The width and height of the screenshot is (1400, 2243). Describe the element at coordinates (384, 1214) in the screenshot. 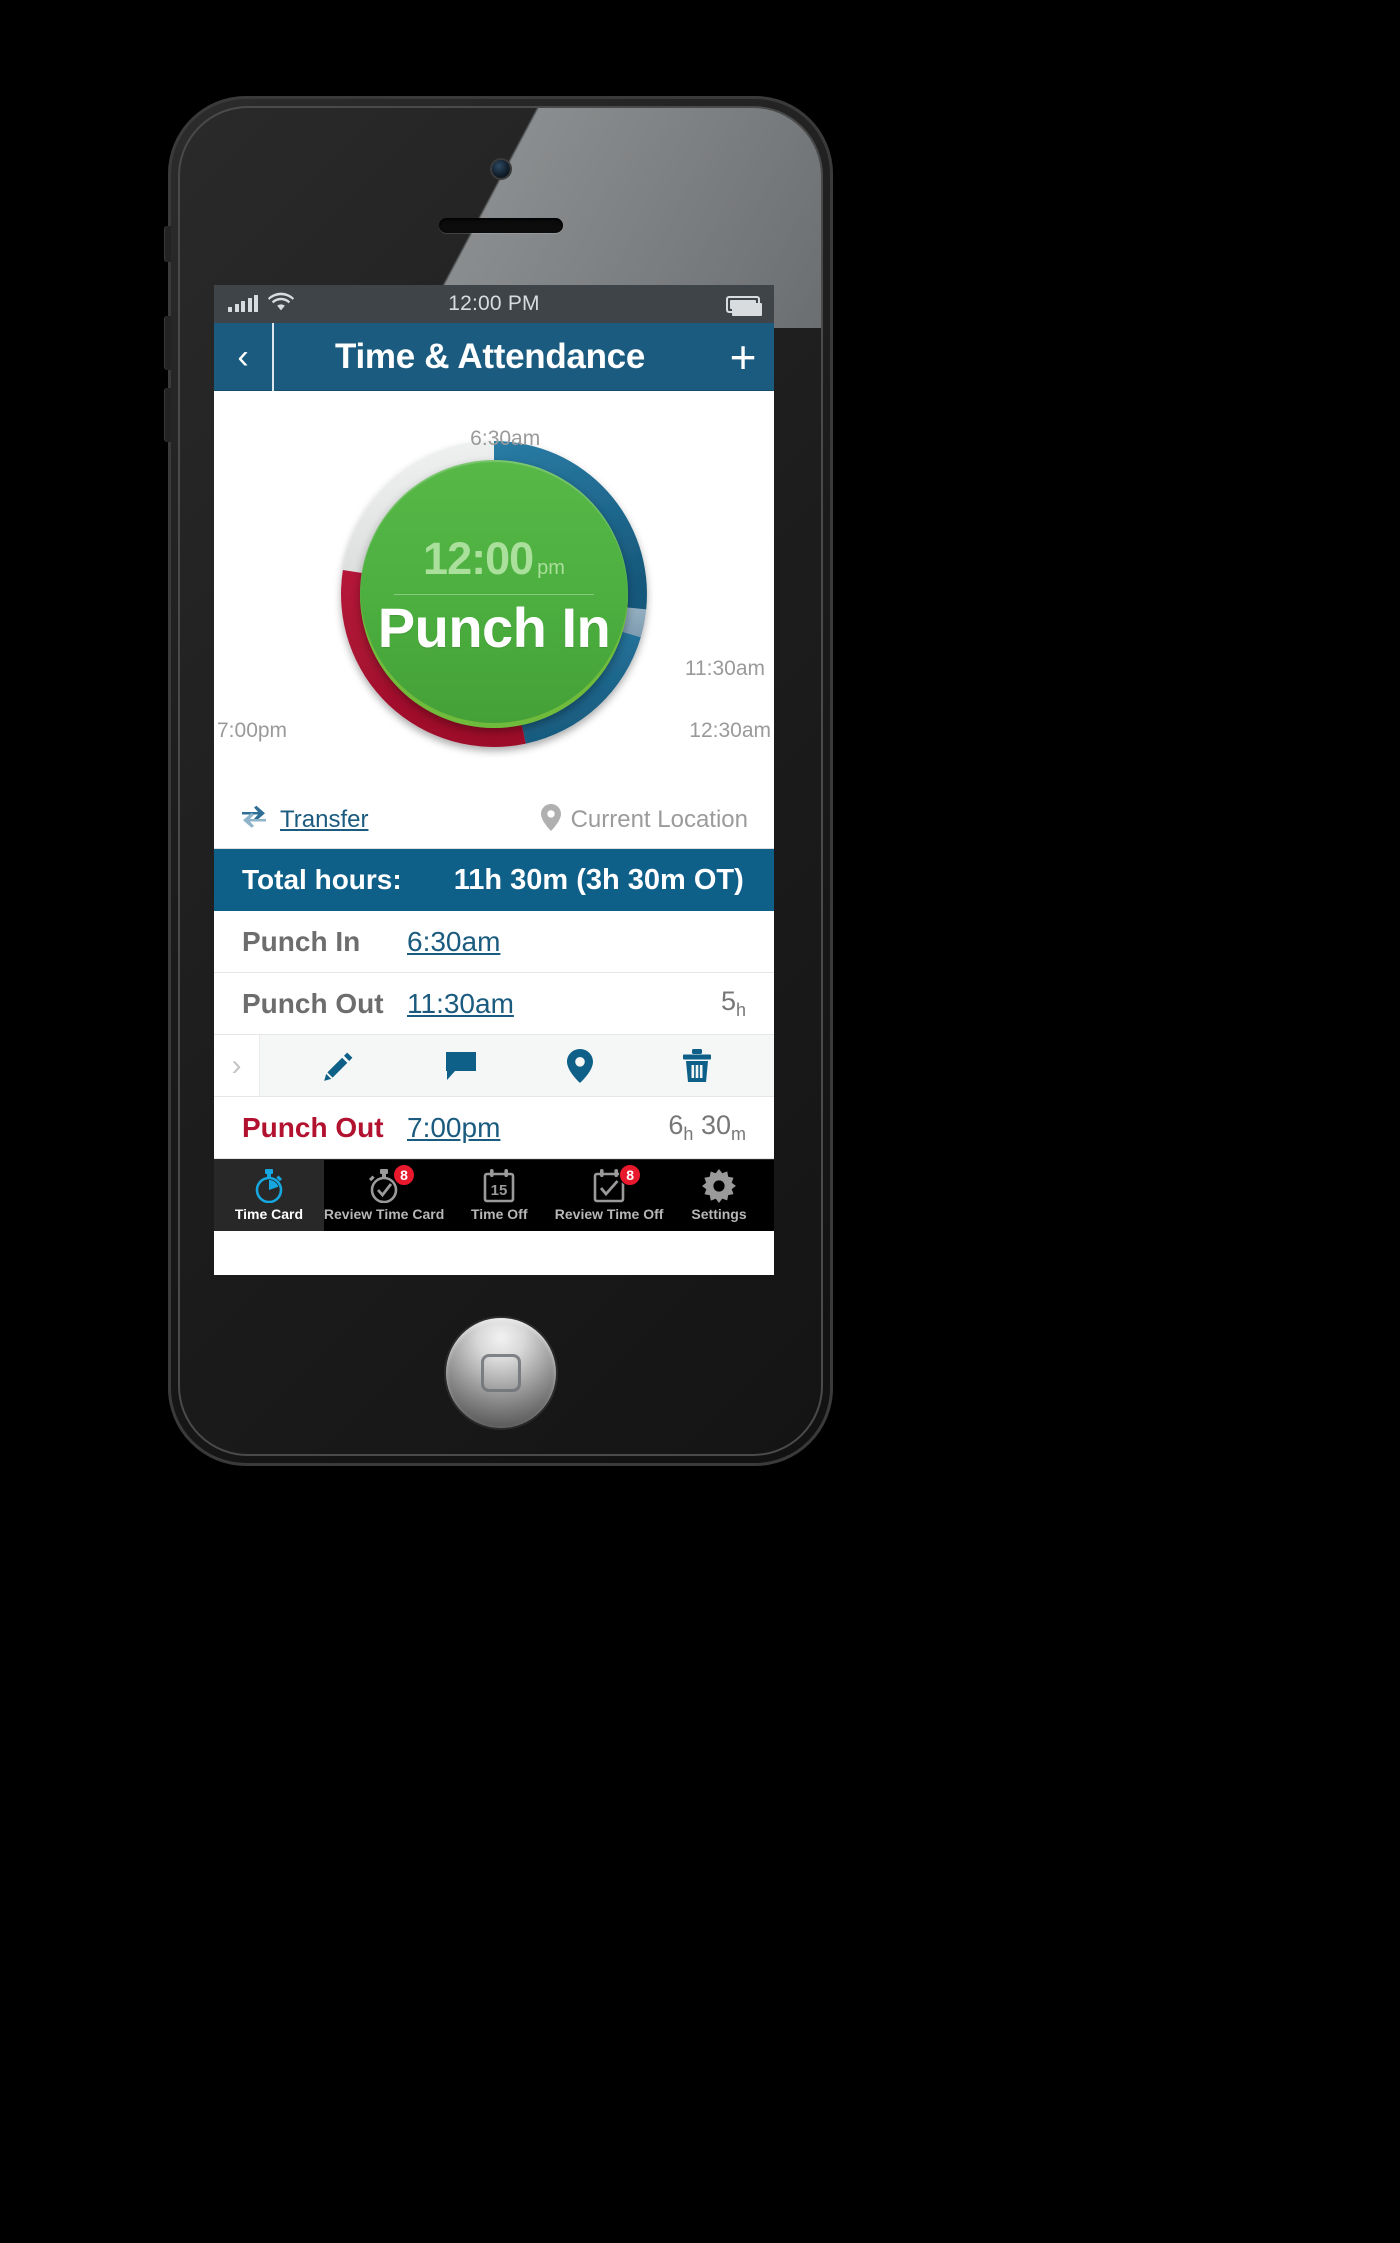

I see `tab-label: Review Time Card` at that location.